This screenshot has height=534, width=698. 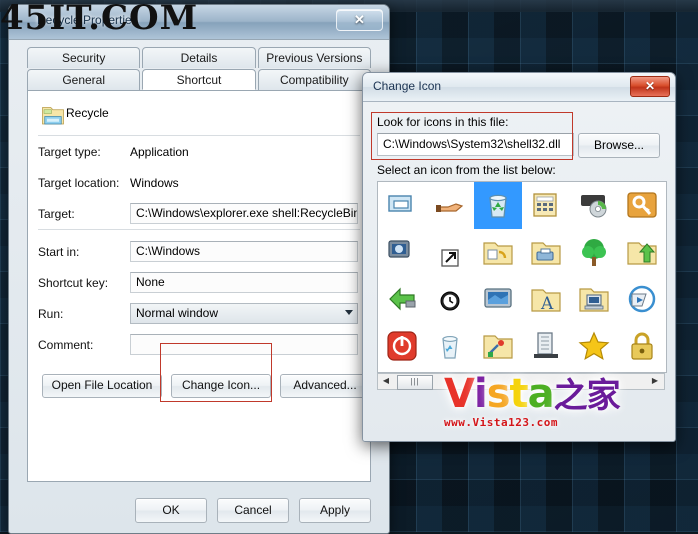 What do you see at coordinates (199, 113) in the screenshot?
I see `shortcut-header: Recycle` at bounding box center [199, 113].